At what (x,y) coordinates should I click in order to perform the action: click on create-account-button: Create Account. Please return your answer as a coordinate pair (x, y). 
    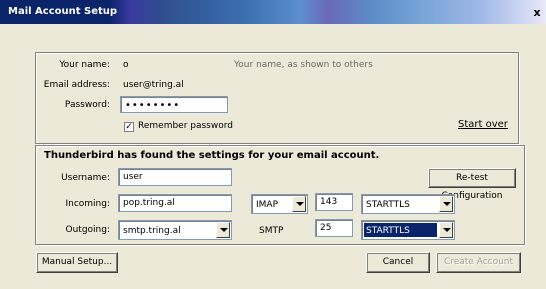
    Looking at the image, I should click on (478, 262).